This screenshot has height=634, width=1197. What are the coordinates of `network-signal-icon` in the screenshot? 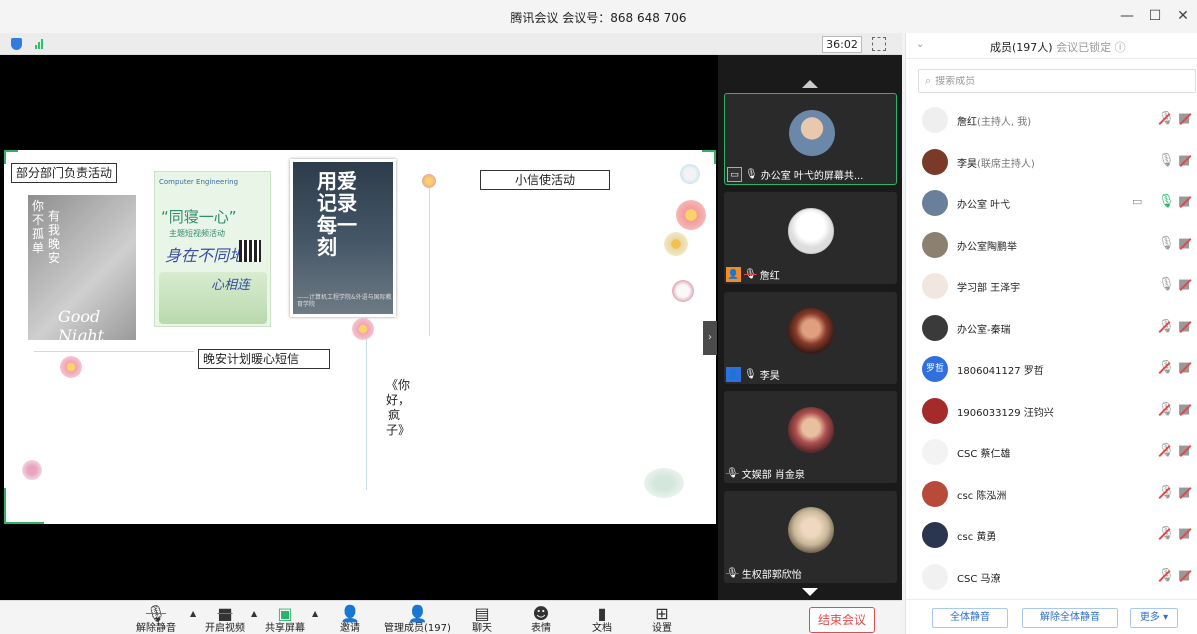 It's located at (39, 44).